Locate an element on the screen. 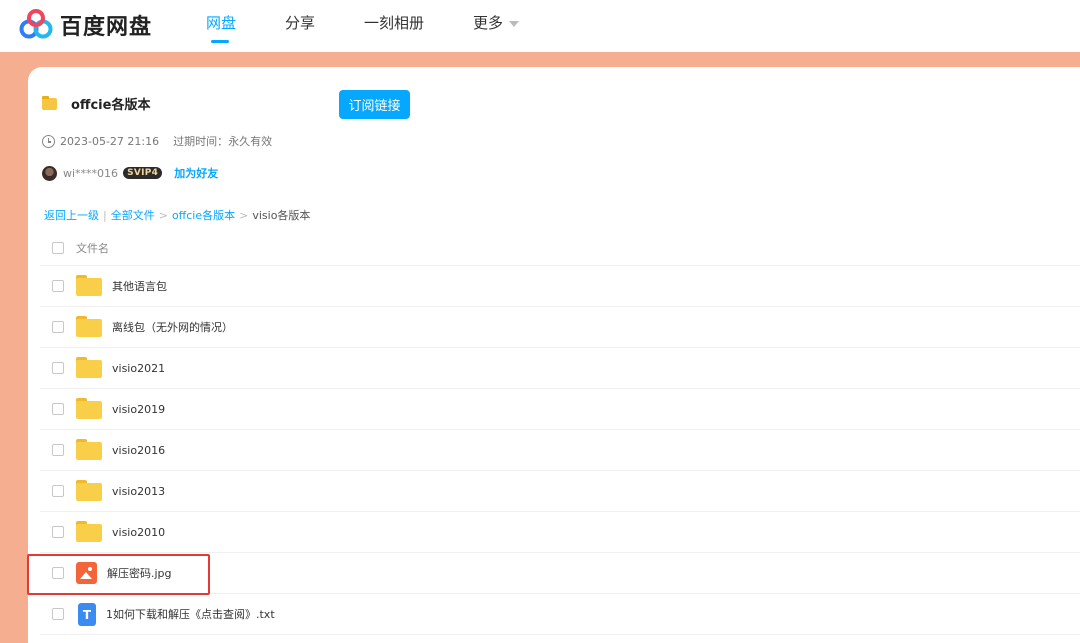 This screenshot has height=643, width=1080. file-name: visio2021 is located at coordinates (138, 368).